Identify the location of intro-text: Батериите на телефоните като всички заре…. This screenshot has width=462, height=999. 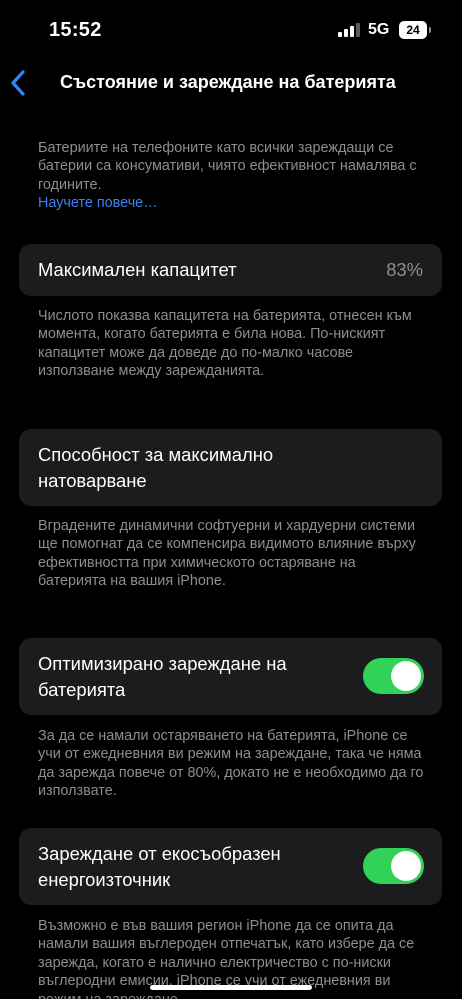
(227, 166).